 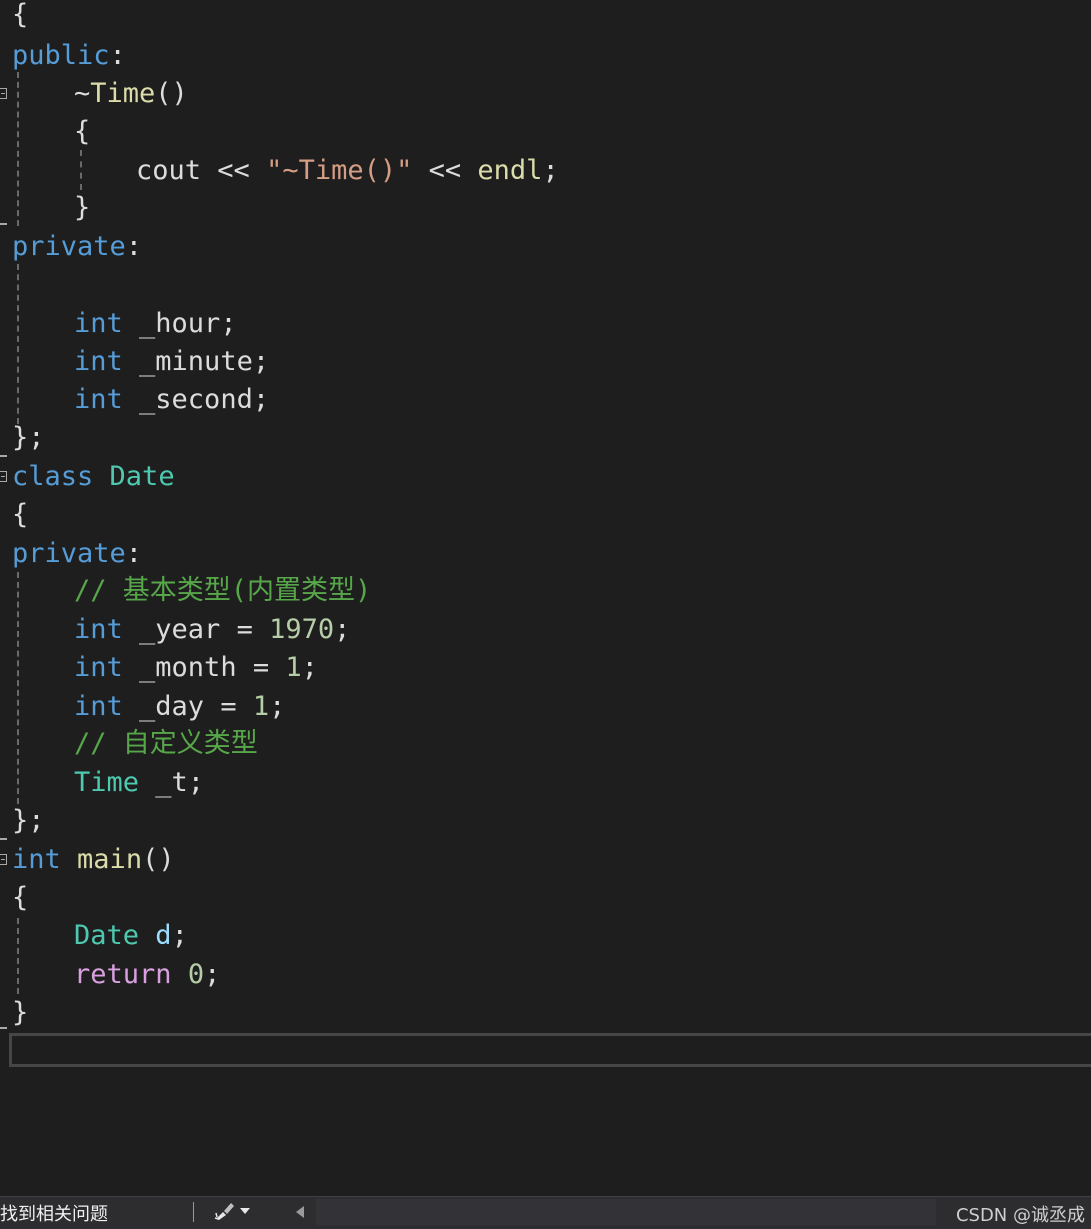 I want to click on issues-status-text: 找到相关问题, so click(x=54, y=1213).